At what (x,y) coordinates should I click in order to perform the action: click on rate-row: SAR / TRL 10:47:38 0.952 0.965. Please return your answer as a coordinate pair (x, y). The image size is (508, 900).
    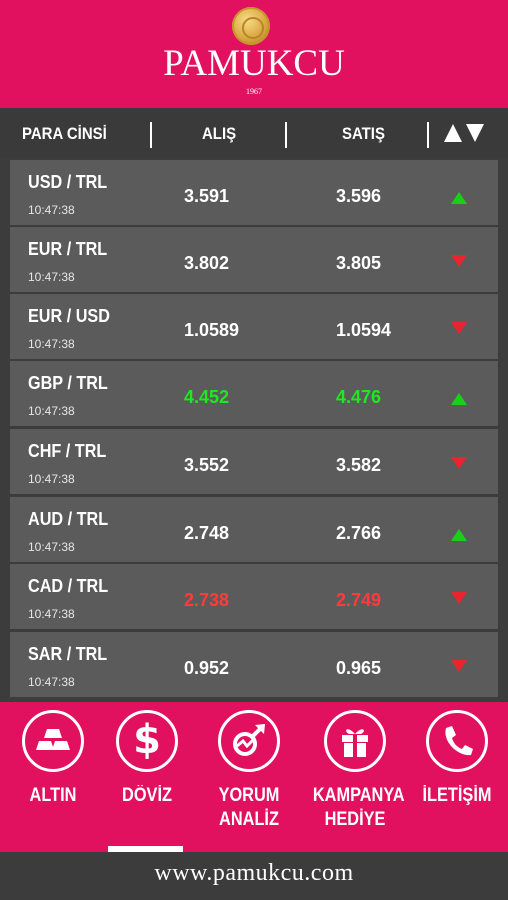
    Looking at the image, I should click on (254, 664).